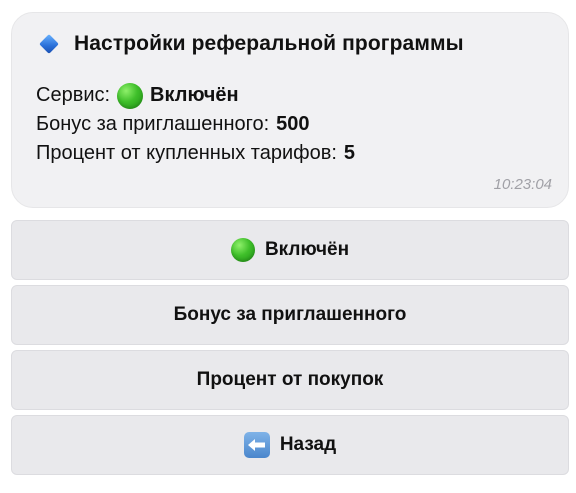 This screenshot has width=576, height=493. I want to click on bonus-button-label: Бонус за приглашенного, so click(290, 314).